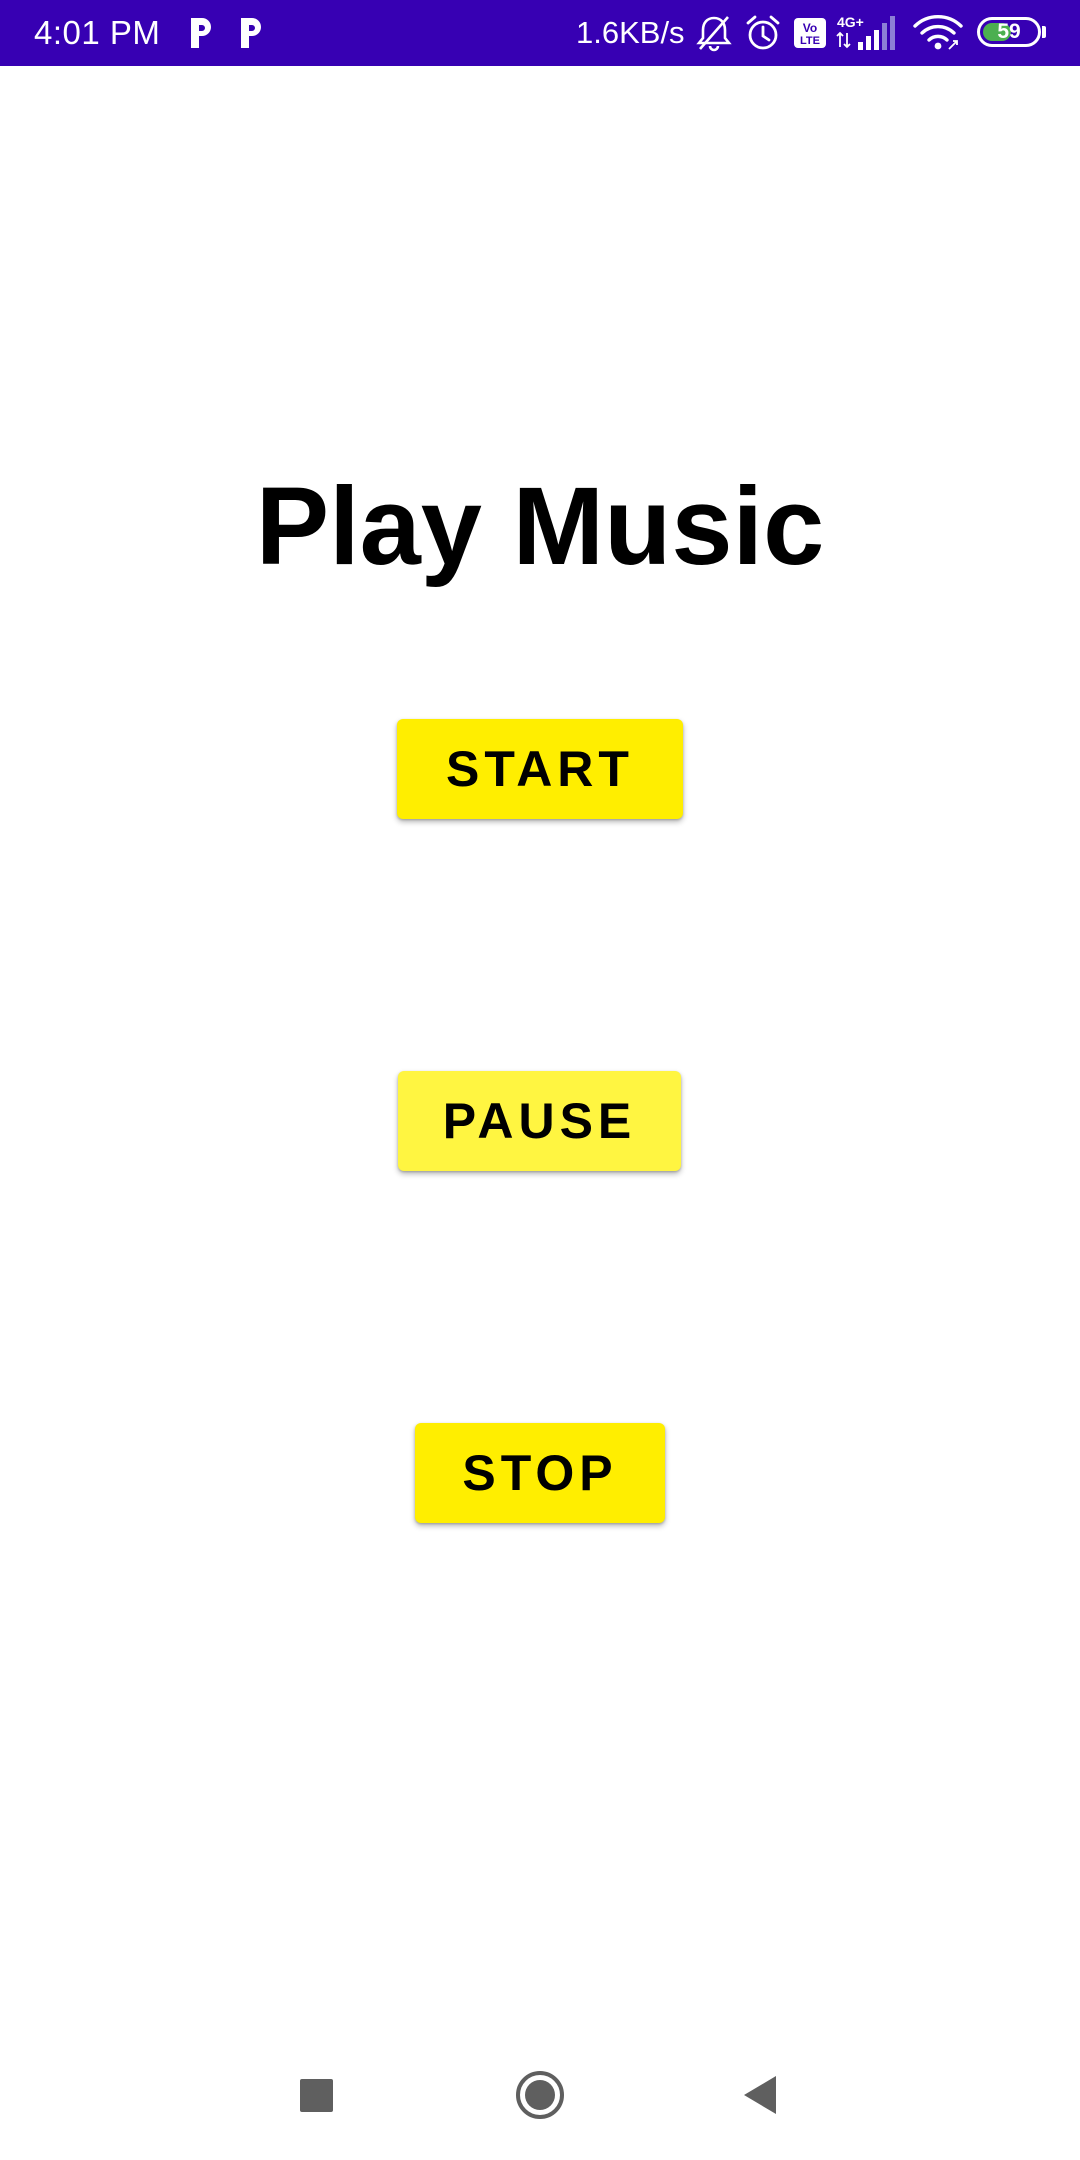 The image size is (1080, 2160). Describe the element at coordinates (763, 32) in the screenshot. I see `alarm-icon` at that location.